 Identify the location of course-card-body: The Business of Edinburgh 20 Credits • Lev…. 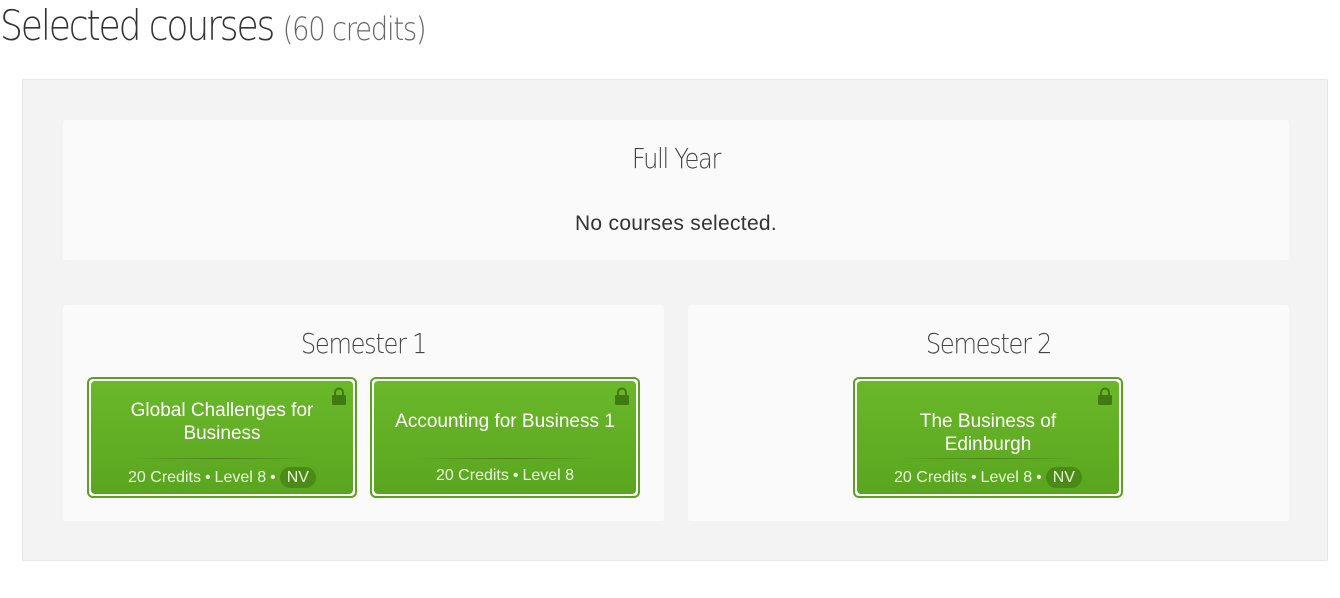
(988, 437).